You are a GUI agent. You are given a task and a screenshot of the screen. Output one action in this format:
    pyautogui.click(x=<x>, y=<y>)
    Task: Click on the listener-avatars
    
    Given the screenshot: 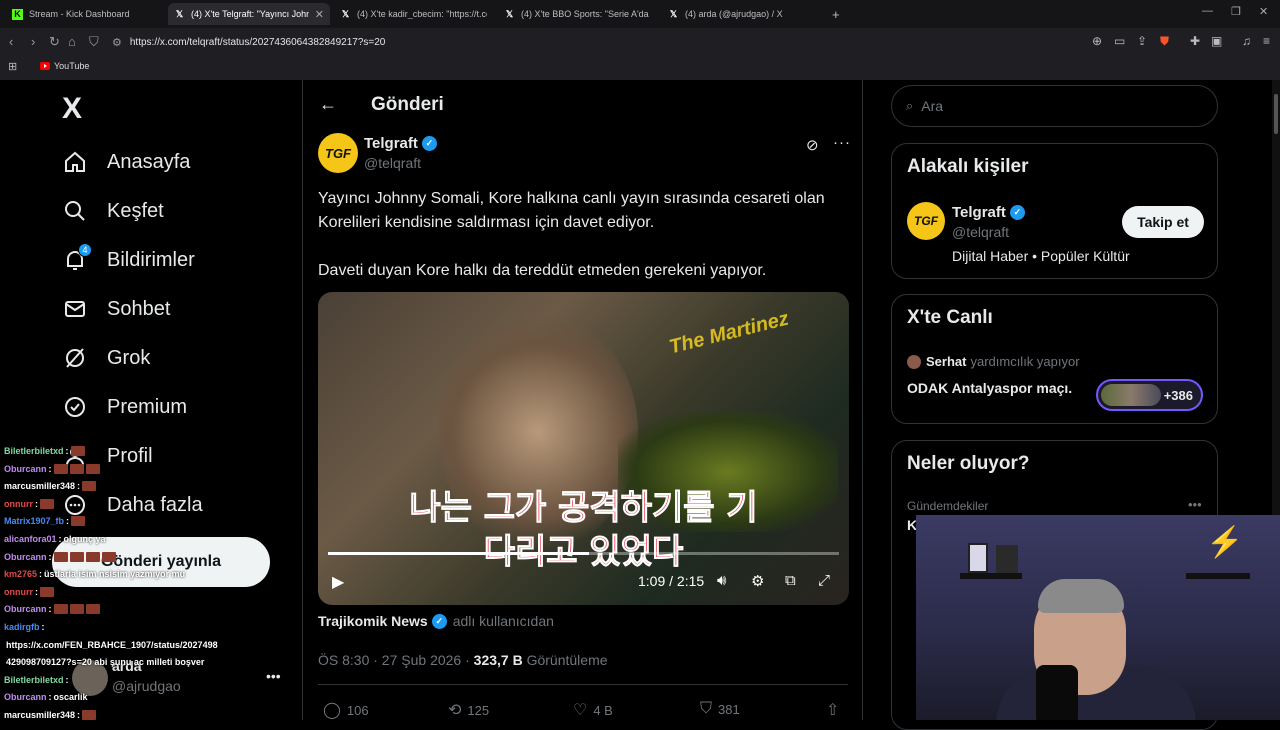 What is the action you would take?
    pyautogui.click(x=1131, y=395)
    